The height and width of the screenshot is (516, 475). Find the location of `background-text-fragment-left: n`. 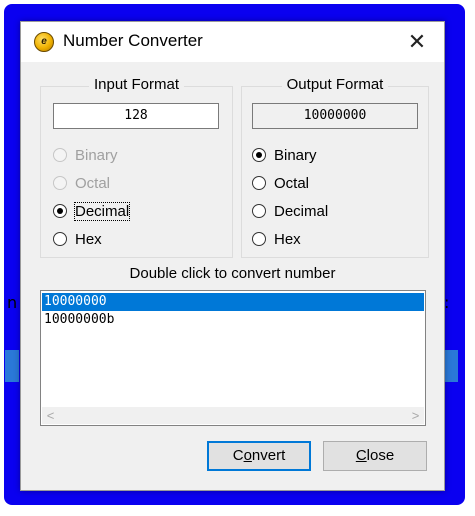

background-text-fragment-left: n is located at coordinates (12, 302).